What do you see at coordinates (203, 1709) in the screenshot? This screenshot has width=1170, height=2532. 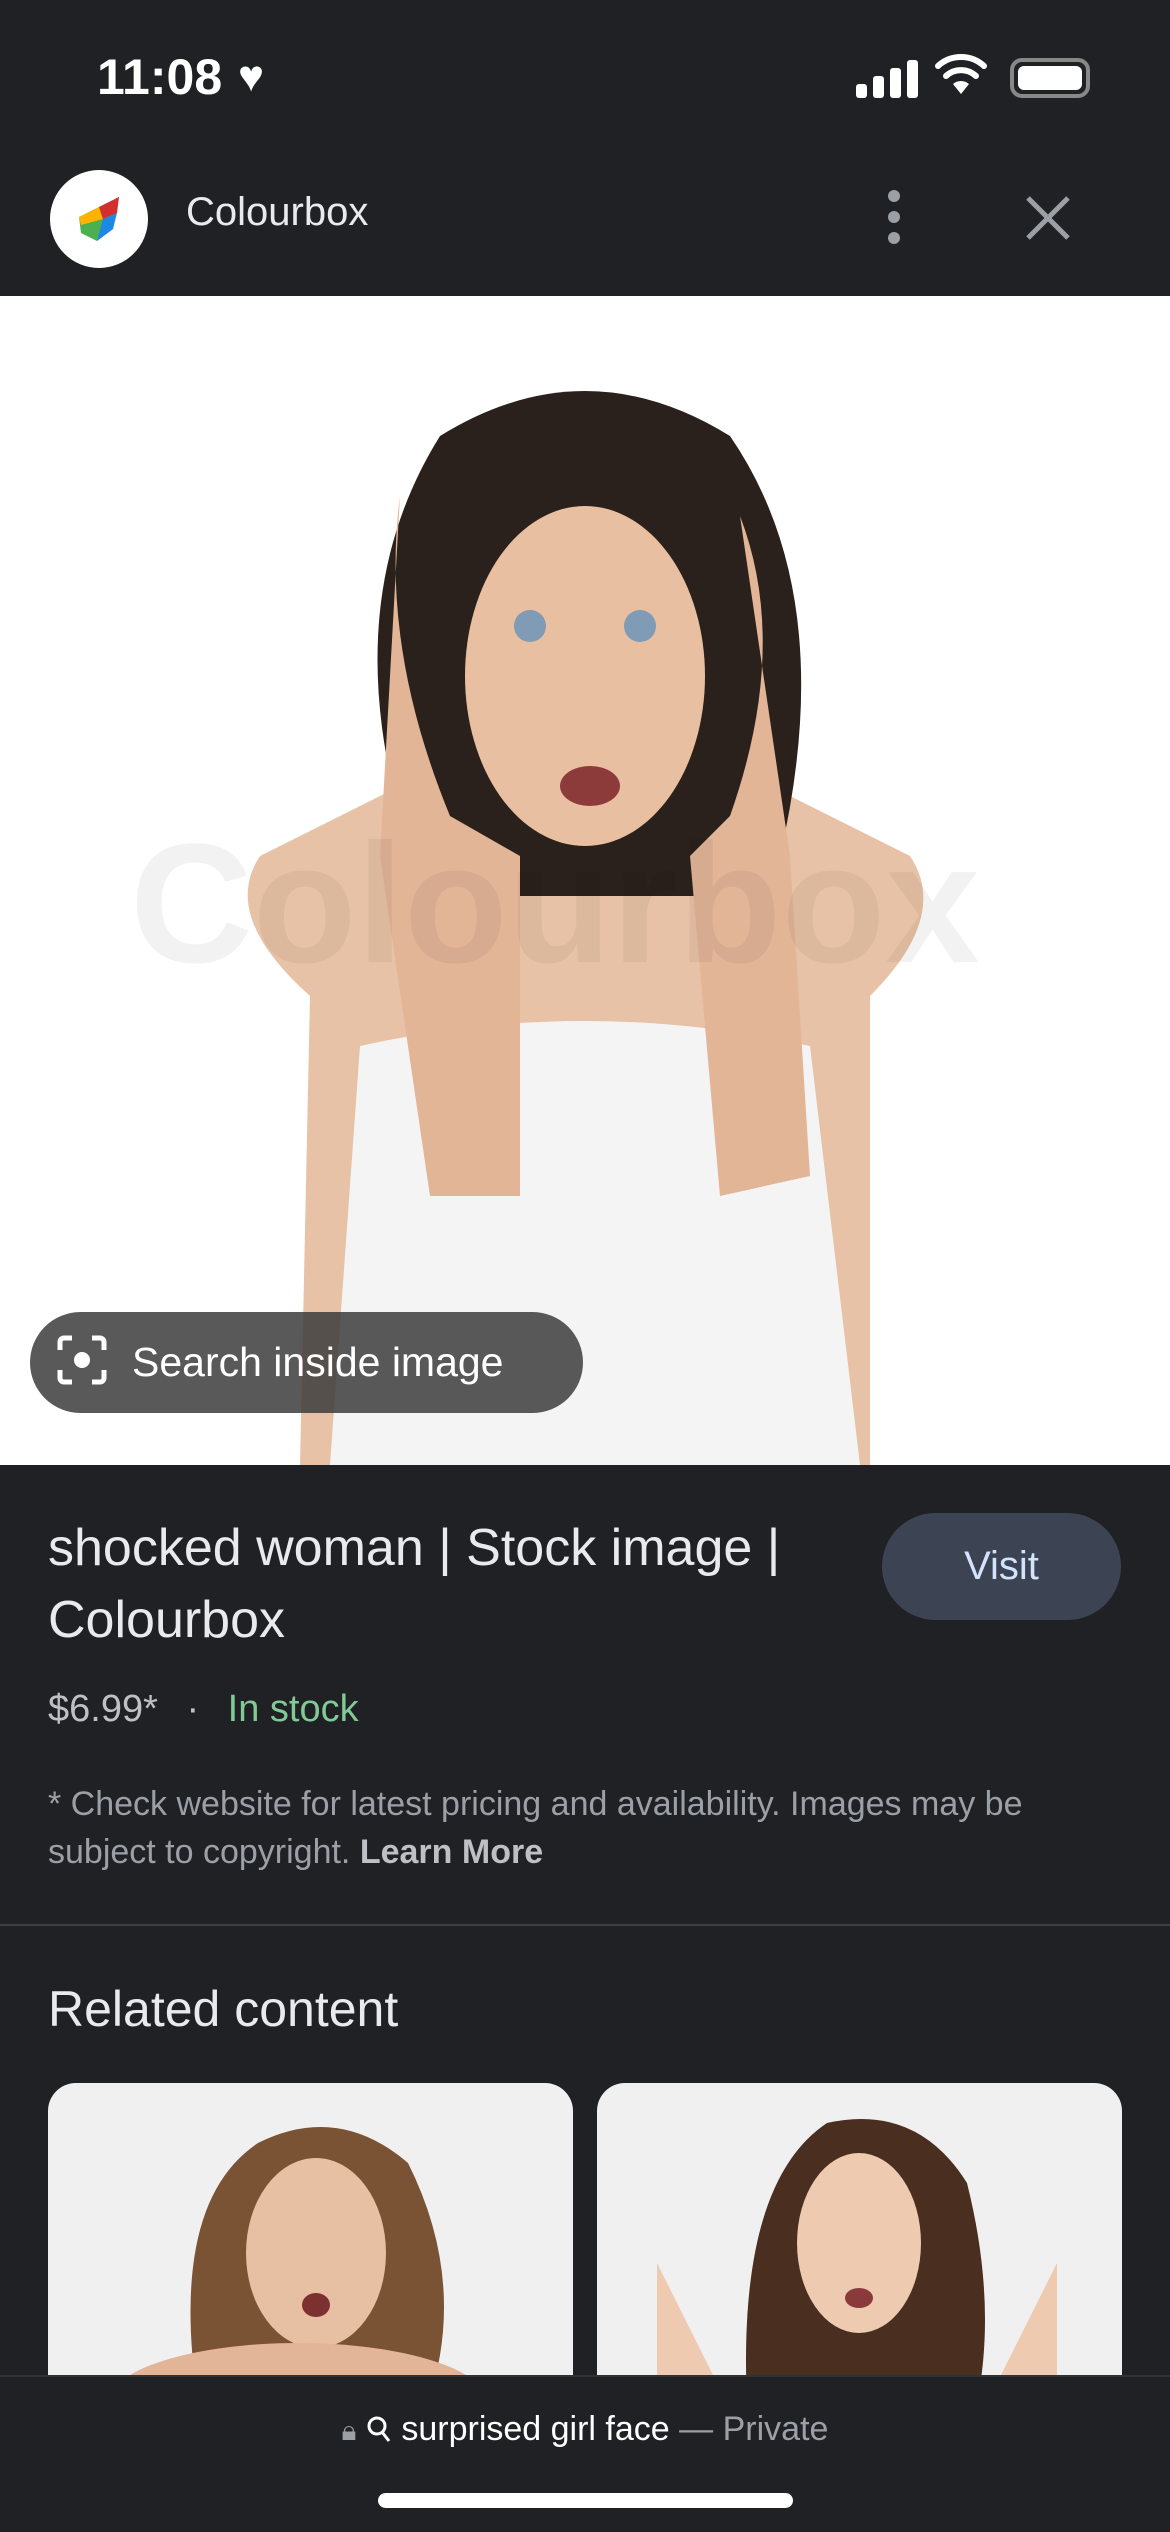 I see `price-row: $6.99* · In stock` at bounding box center [203, 1709].